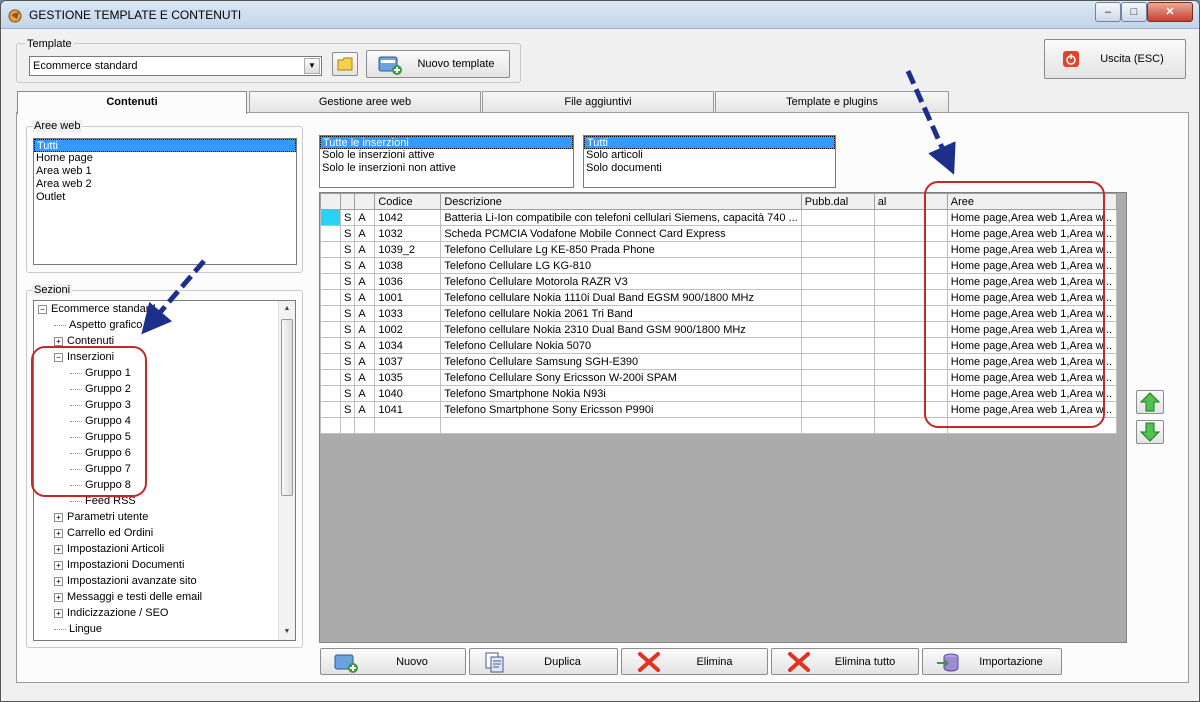 This screenshot has width=1200, height=702. Describe the element at coordinates (621, 249) in the screenshot. I see `table-cell: Telefono Cellulare Lg KE-850 Prada Phone` at that location.